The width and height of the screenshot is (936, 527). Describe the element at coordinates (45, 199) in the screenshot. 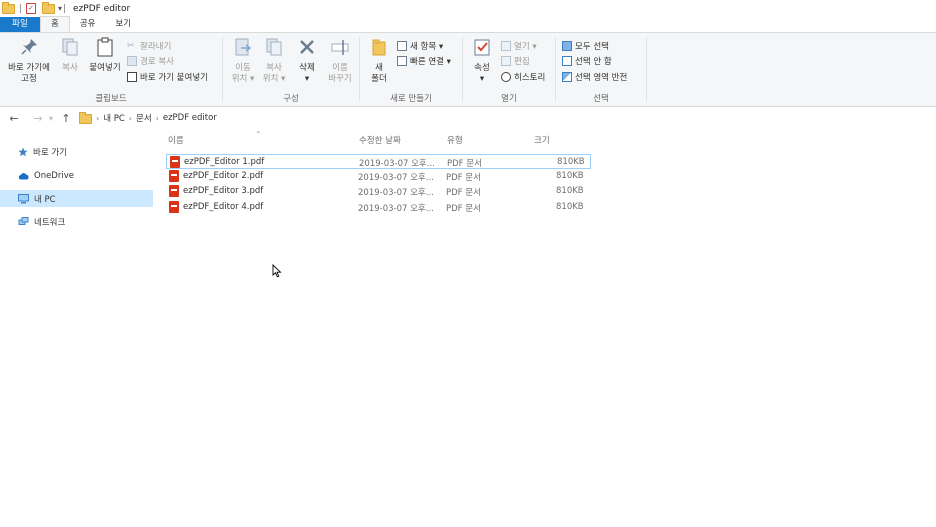

I see `nav-item-label: 내 PC` at that location.